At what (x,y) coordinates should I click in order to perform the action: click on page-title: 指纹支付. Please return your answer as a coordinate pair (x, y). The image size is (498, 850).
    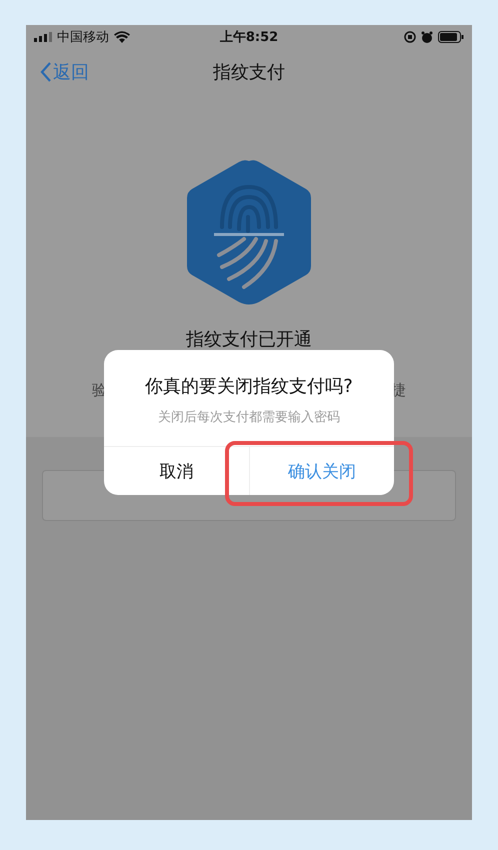
    Looking at the image, I should click on (249, 72).